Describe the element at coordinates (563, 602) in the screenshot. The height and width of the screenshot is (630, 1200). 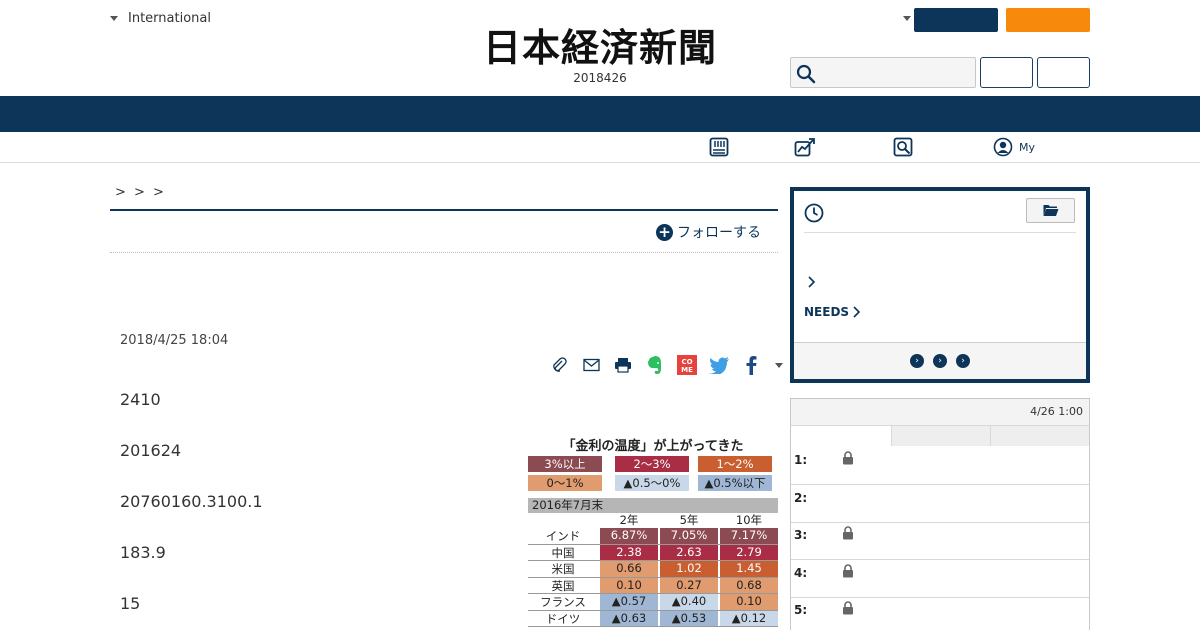
I see `country-label: フランス` at that location.